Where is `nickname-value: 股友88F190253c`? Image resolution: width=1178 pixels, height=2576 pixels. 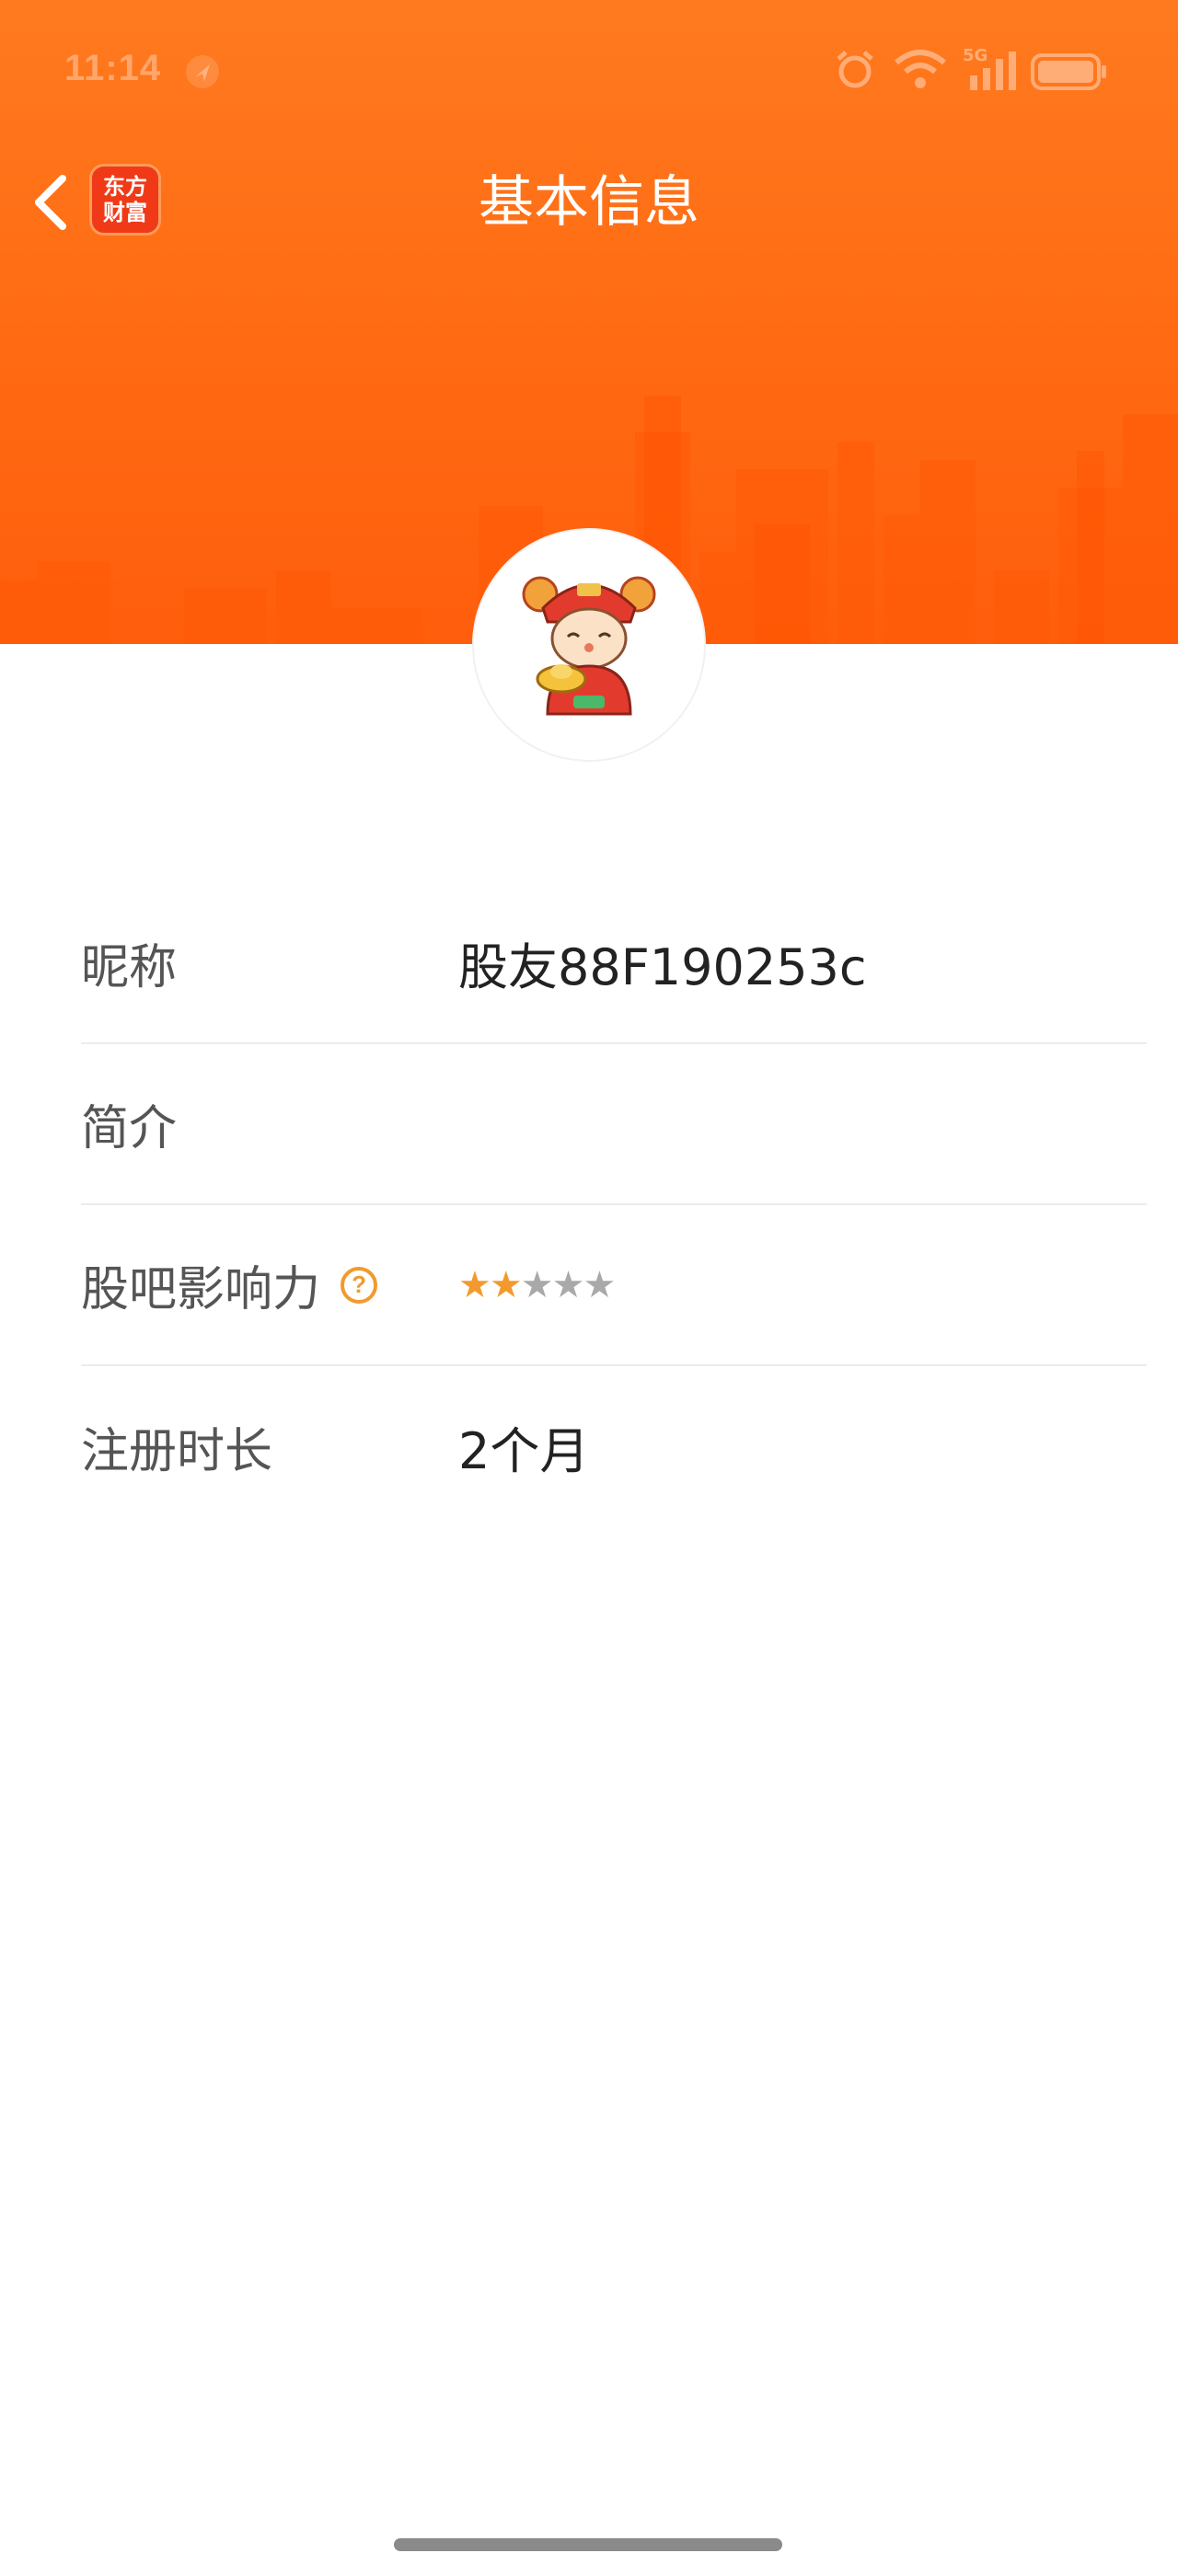 nickname-value: 股友88F190253c is located at coordinates (662, 967).